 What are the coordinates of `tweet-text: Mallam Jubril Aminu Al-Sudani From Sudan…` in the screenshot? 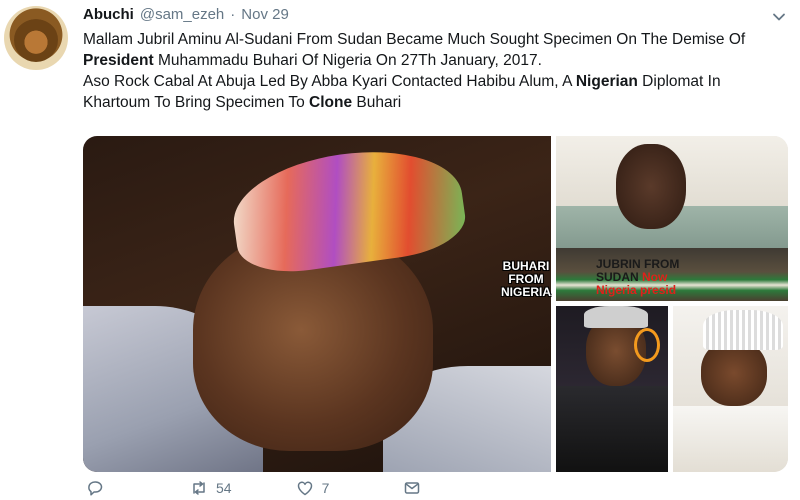 It's located at (433, 71).